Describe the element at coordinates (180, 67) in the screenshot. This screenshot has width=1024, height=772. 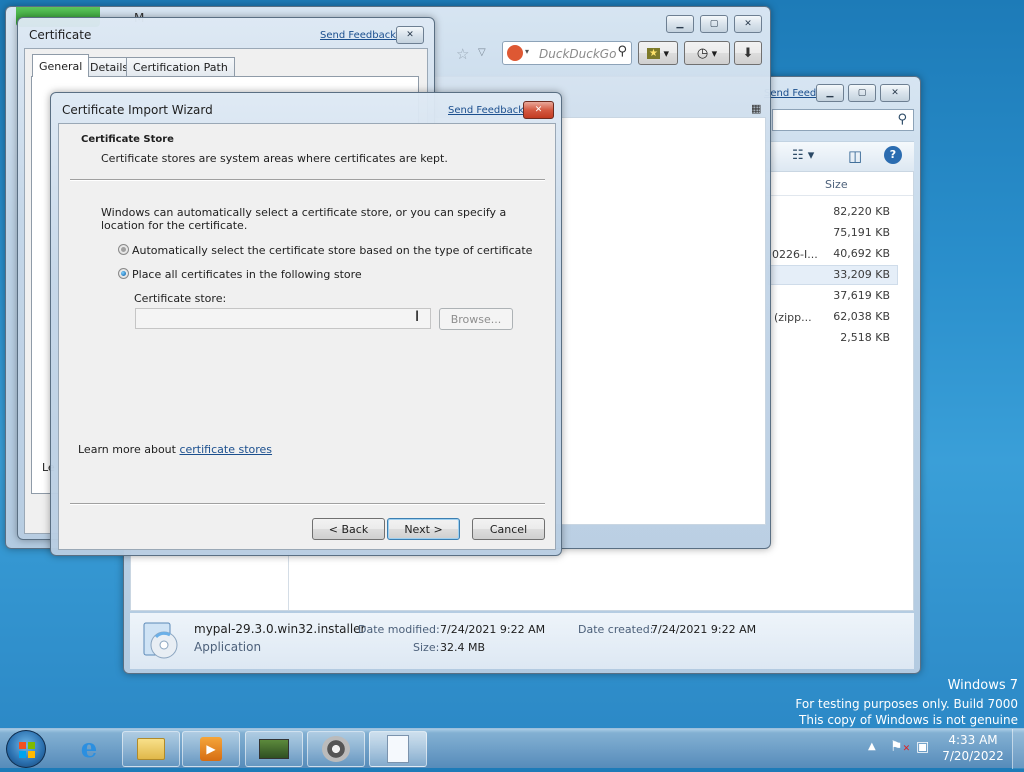
I see `tab-certification-path: Certification Path` at that location.